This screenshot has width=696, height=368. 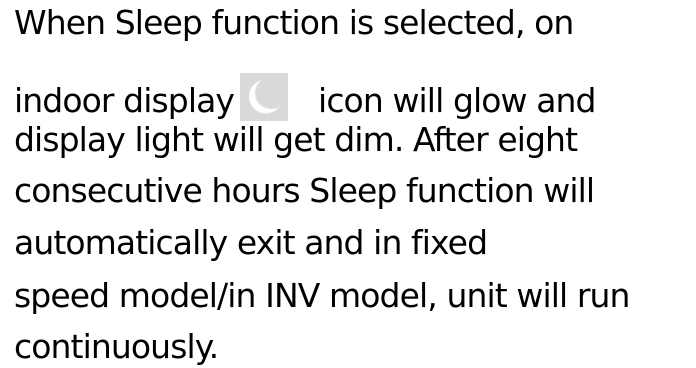 What do you see at coordinates (251, 242) in the screenshot?
I see `text-line: automatically exit and in fixed` at bounding box center [251, 242].